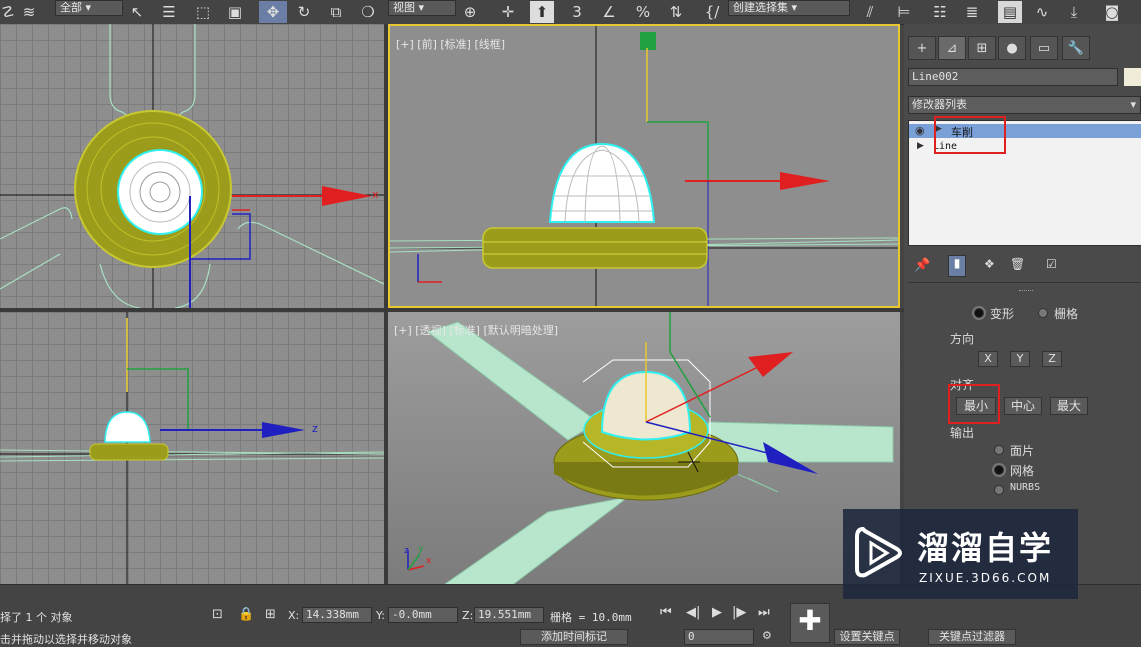 Image resolution: width=1141 pixels, height=647 pixels. I want to click on radio-mesh, so click(999, 470).